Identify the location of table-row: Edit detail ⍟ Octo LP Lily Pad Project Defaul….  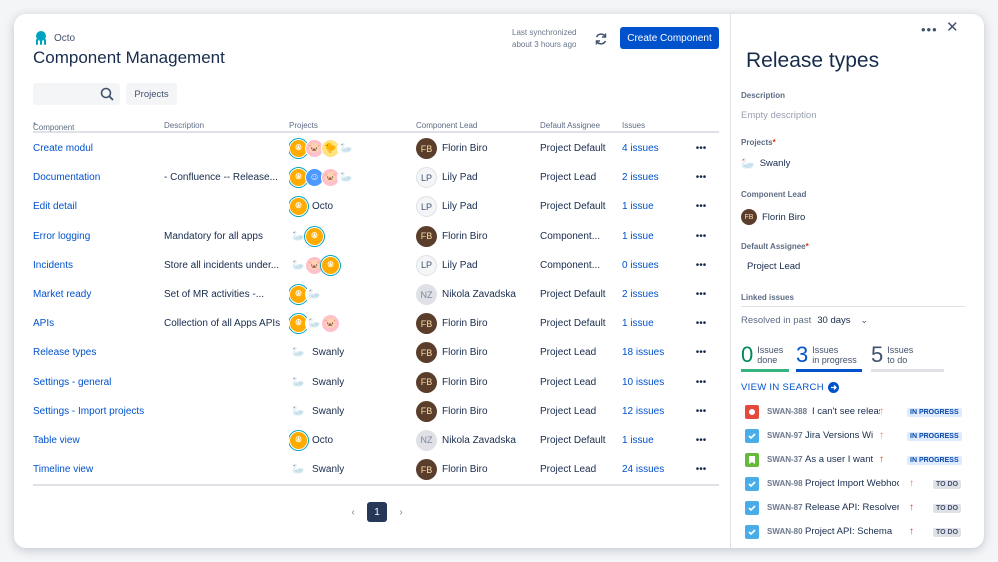
(376, 206).